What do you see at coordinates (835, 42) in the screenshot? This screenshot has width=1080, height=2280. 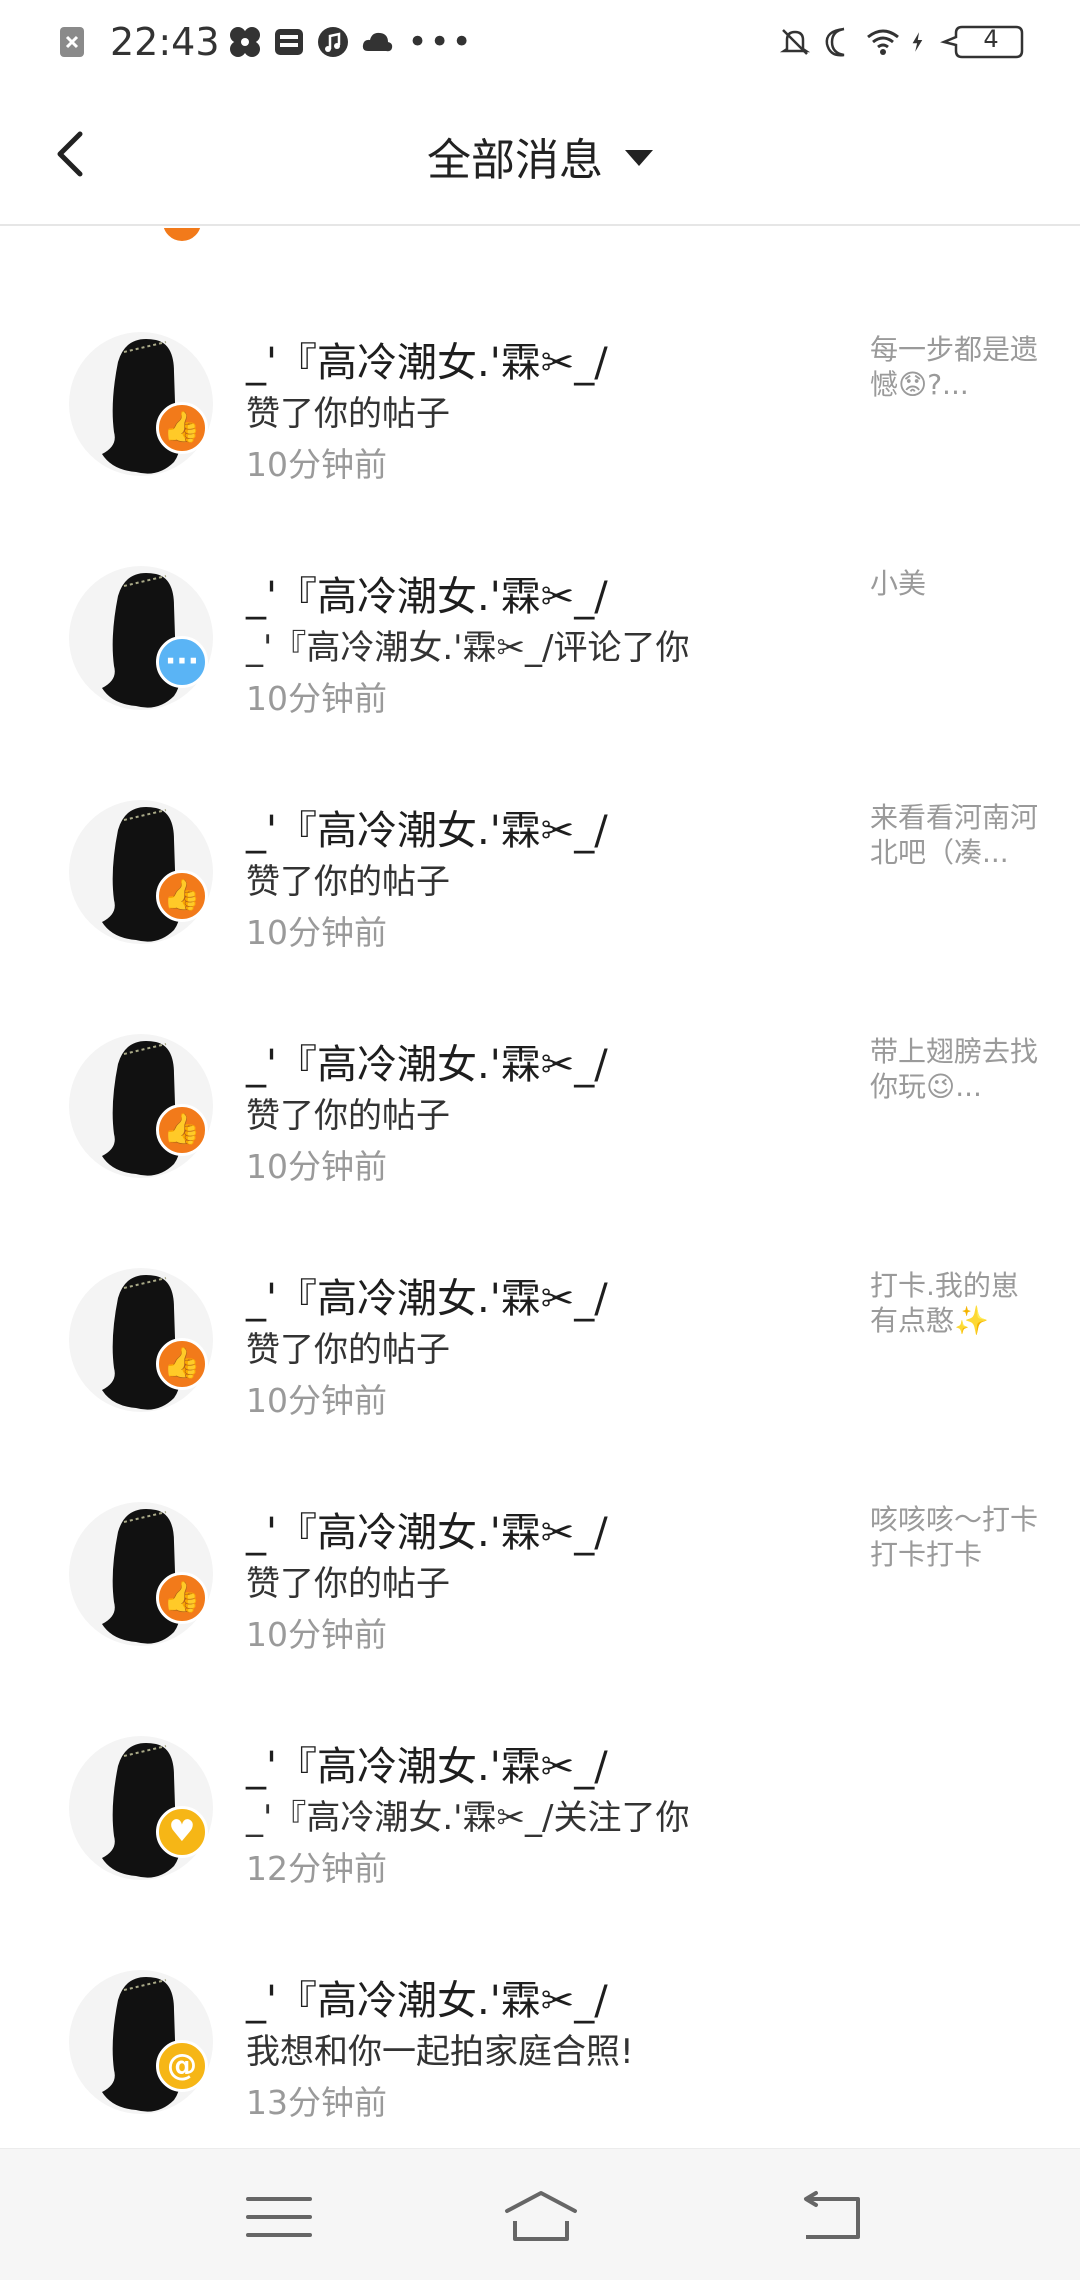 I see `moon-icon` at bounding box center [835, 42].